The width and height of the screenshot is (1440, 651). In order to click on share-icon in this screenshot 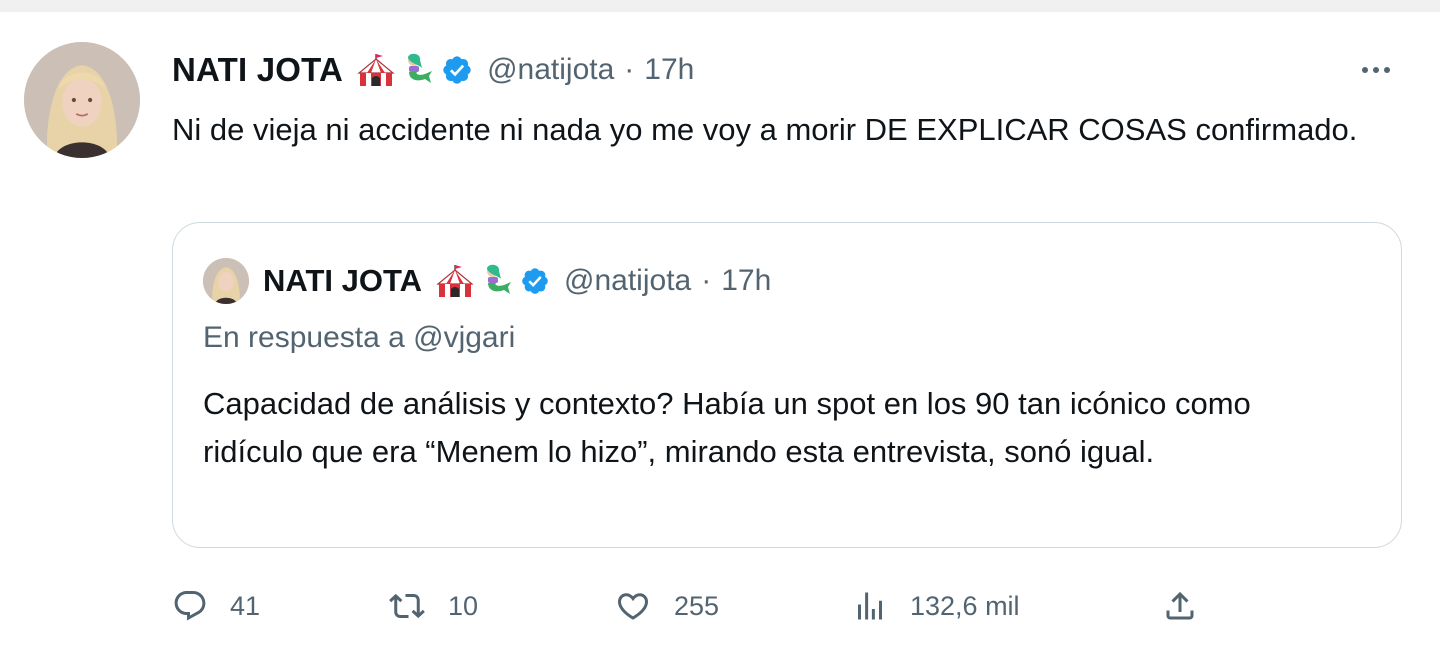, I will do `click(1180, 605)`.